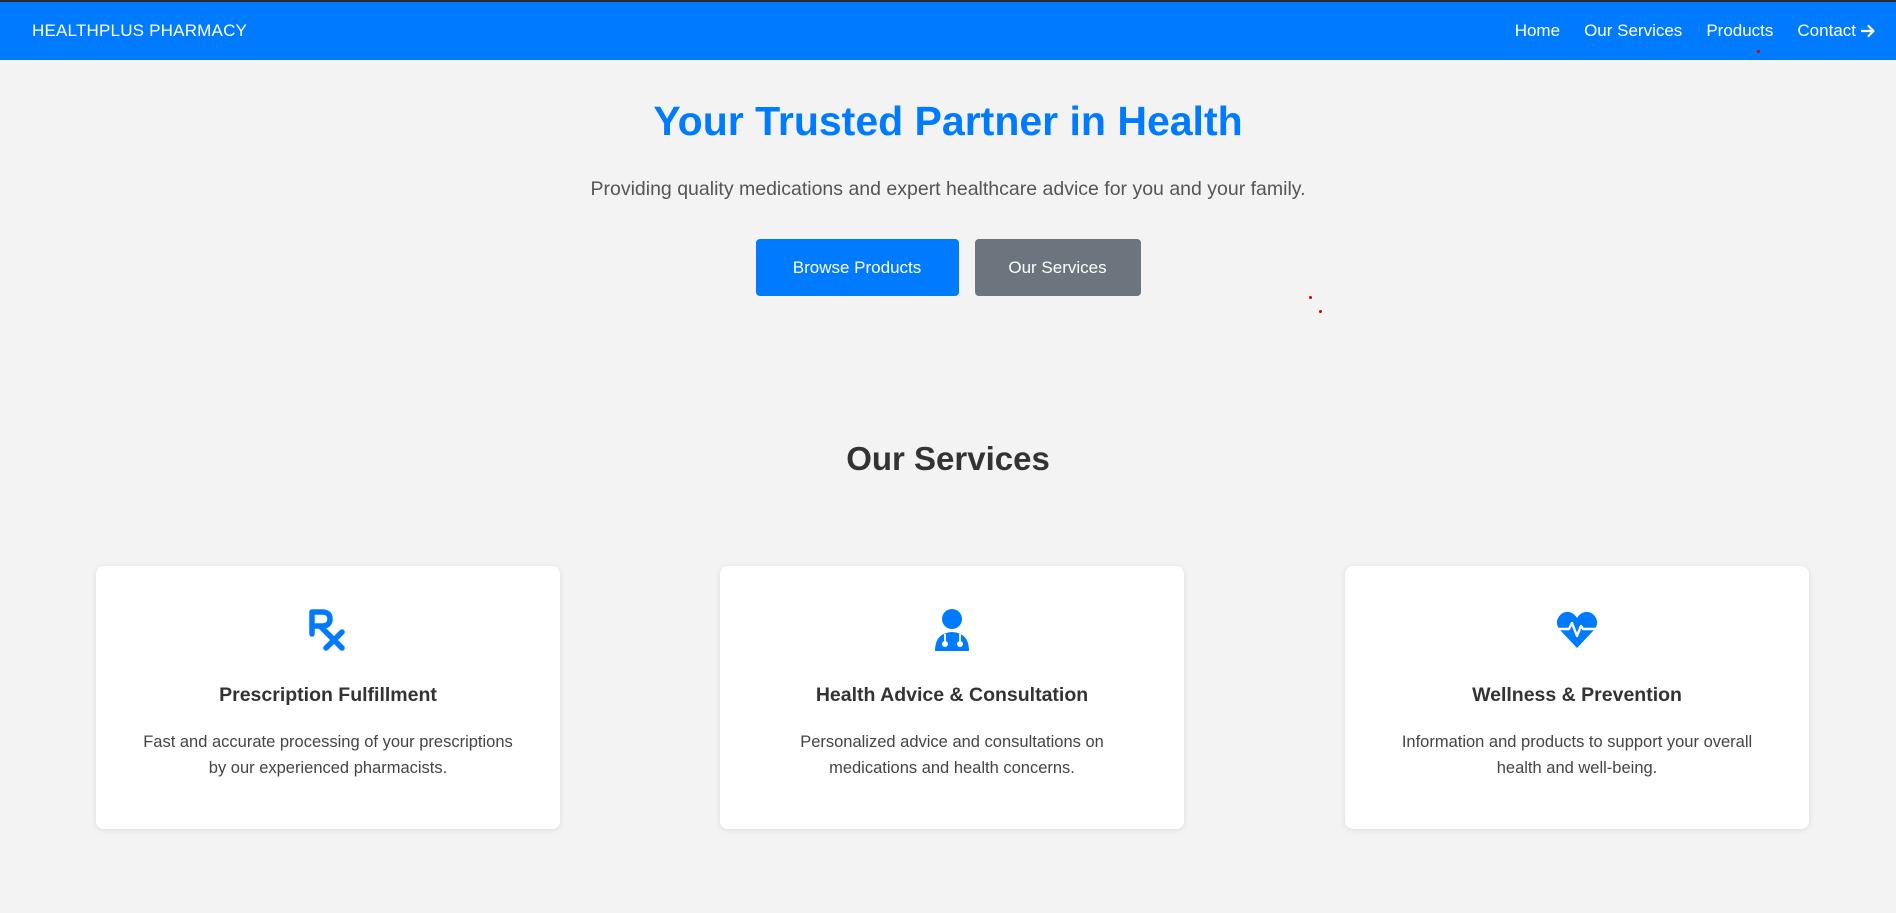 This screenshot has width=1896, height=913. I want to click on card-title: Prescription Fulfillment, so click(328, 695).